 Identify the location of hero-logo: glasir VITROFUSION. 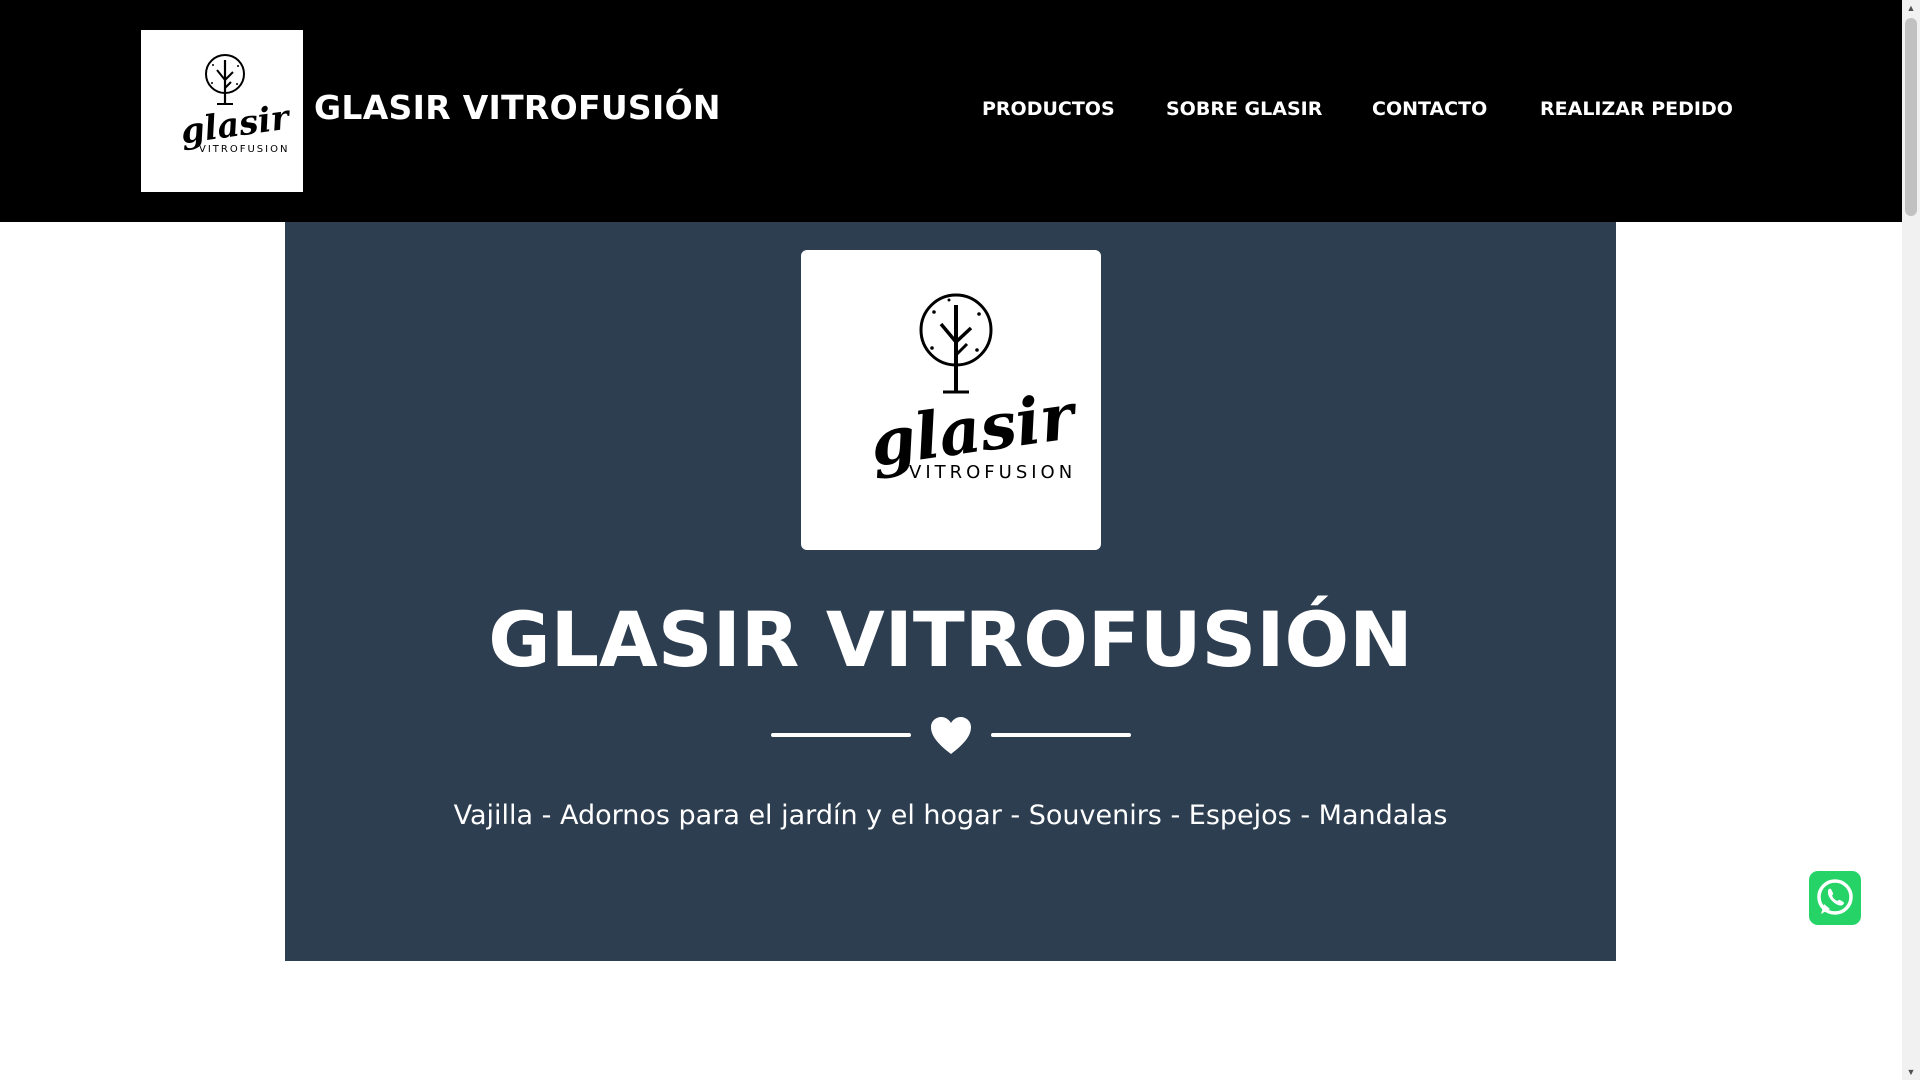
(951, 400).